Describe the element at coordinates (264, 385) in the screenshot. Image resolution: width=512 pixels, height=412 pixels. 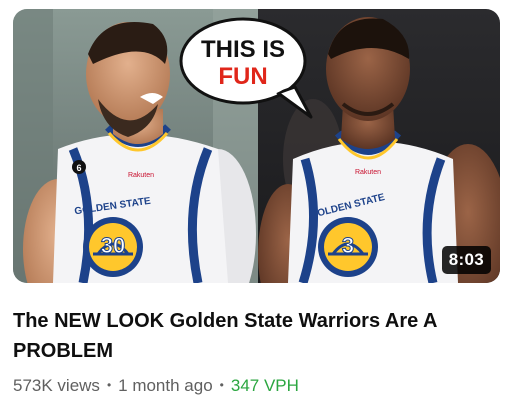
I see `vph-badge: 347 VPH` at that location.